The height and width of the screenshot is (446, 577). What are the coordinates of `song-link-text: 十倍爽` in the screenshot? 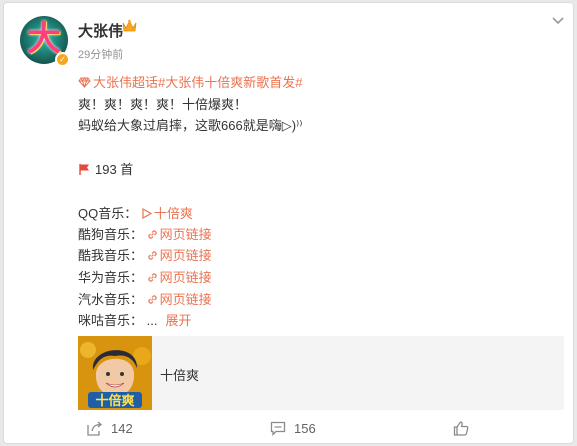 It's located at (173, 213).